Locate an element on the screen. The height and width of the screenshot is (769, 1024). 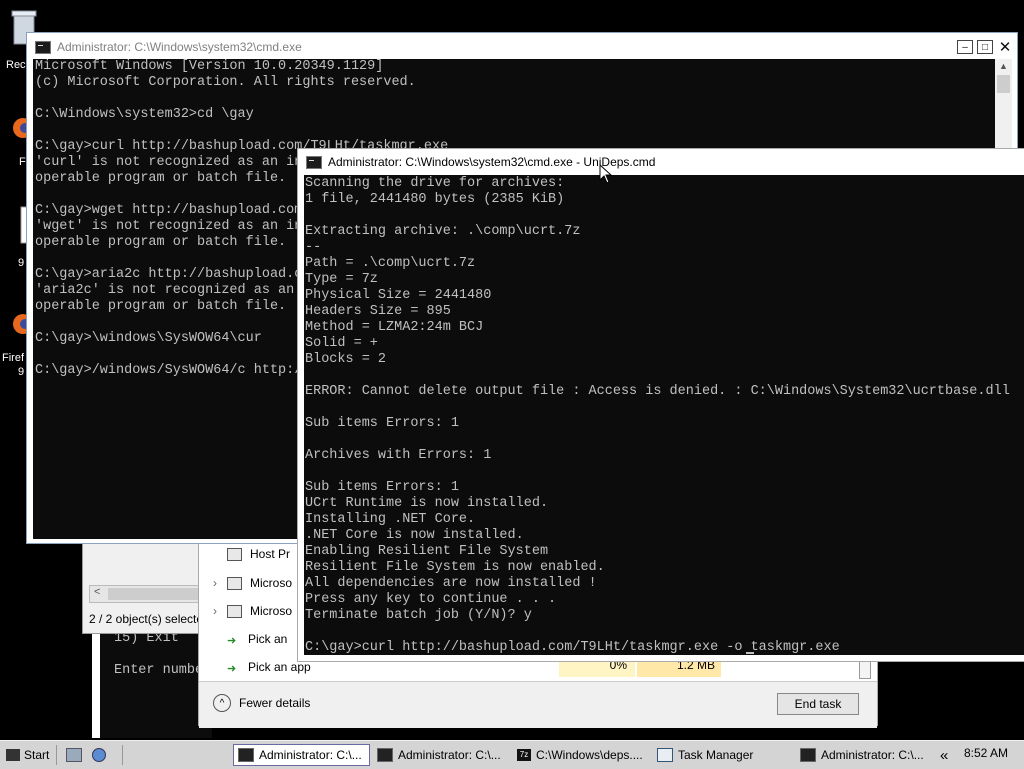
close-button: ✕ is located at coordinates (1005, 47).